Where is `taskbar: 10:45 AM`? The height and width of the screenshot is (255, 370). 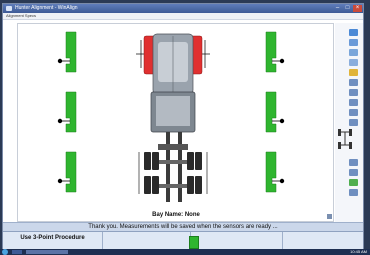 taskbar: 10:45 AM is located at coordinates (185, 252).